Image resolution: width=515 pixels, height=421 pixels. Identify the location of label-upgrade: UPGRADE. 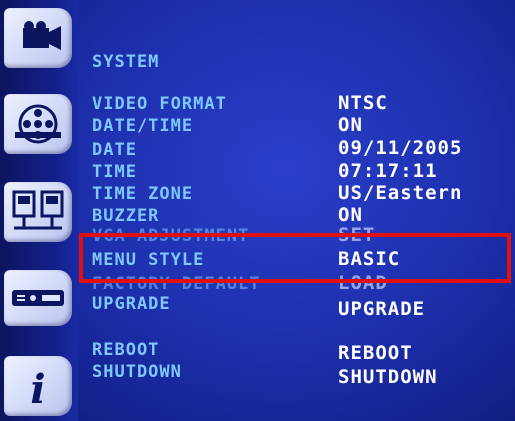
(131, 304).